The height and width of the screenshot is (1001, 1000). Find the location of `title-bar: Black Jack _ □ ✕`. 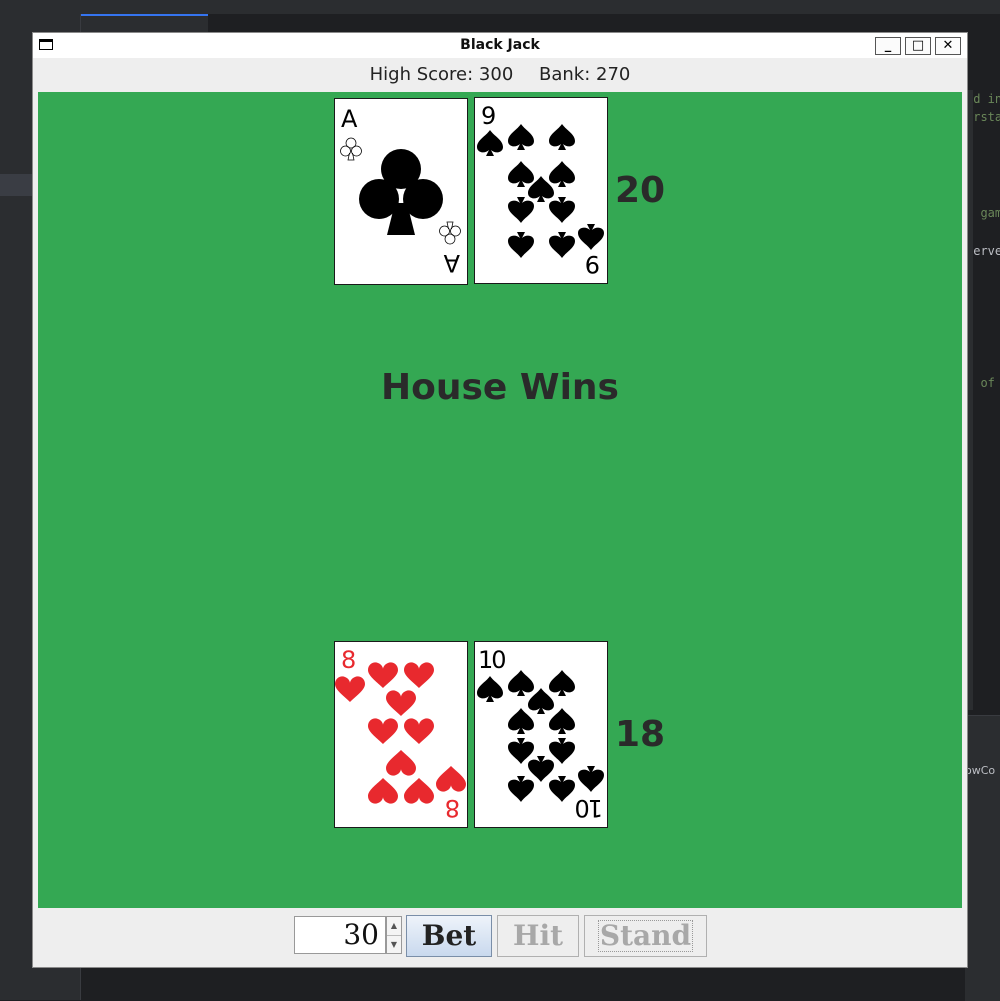

title-bar: Black Jack _ □ ✕ is located at coordinates (500, 45).